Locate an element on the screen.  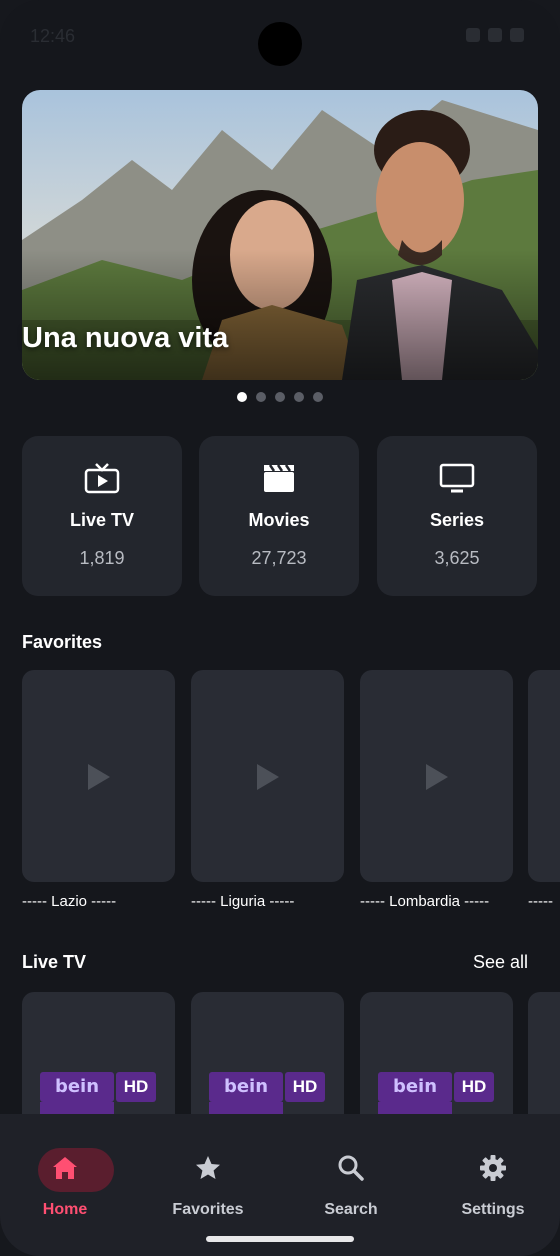
favorite-label: ----- is located at coordinates (540, 901).